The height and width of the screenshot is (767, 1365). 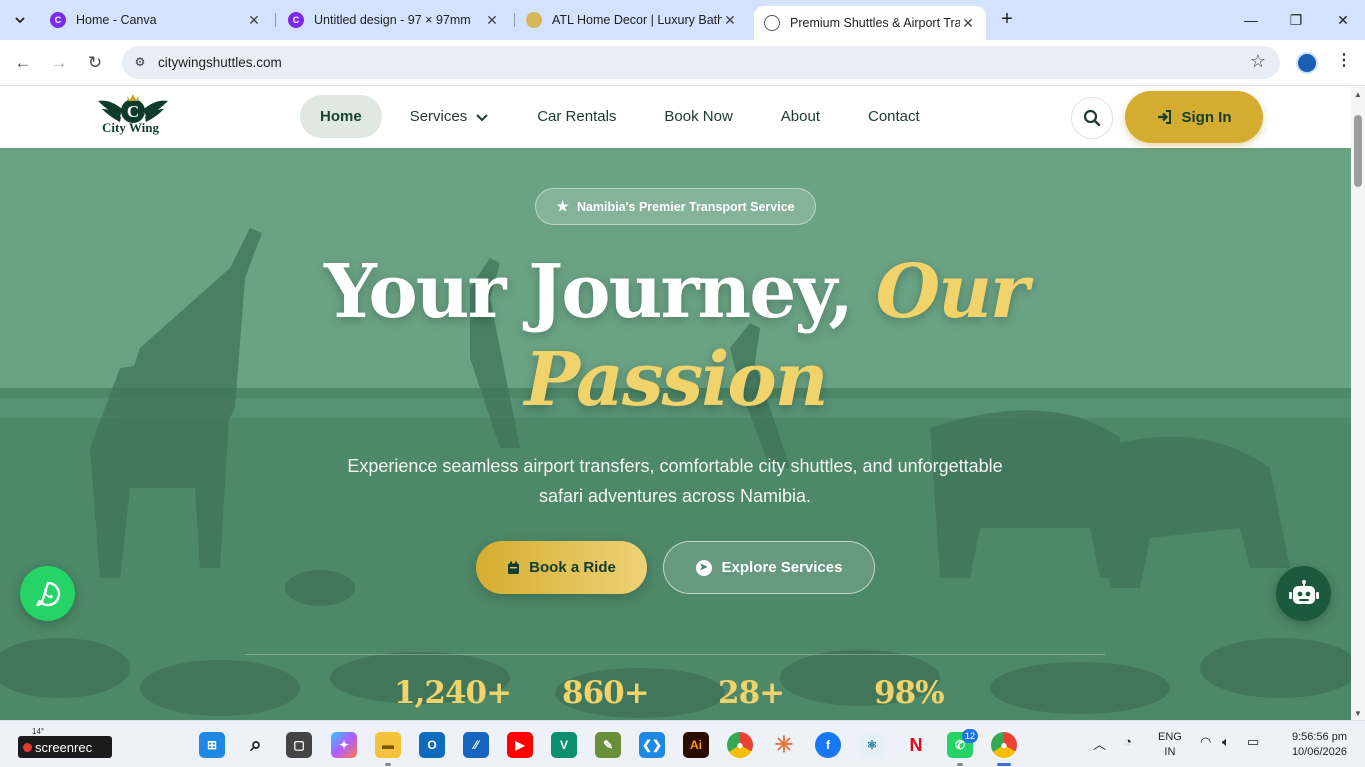 What do you see at coordinates (1319, 737) in the screenshot?
I see `clock-time: 9:56:56 pm` at bounding box center [1319, 737].